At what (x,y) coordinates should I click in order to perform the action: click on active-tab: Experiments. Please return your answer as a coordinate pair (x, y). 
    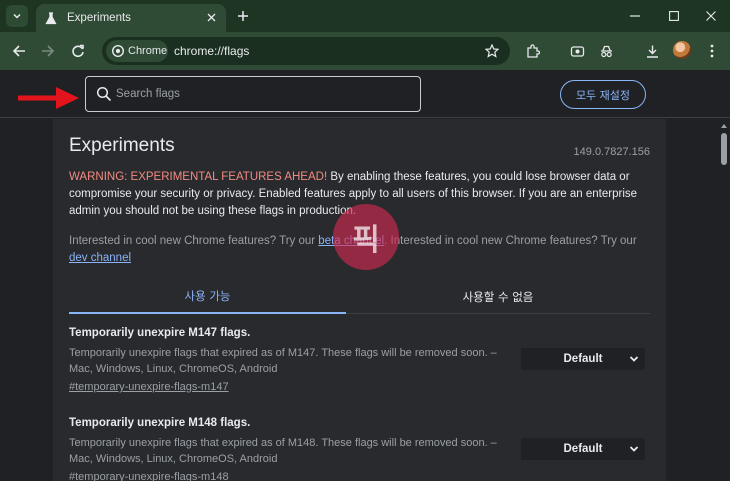
    Looking at the image, I should click on (131, 18).